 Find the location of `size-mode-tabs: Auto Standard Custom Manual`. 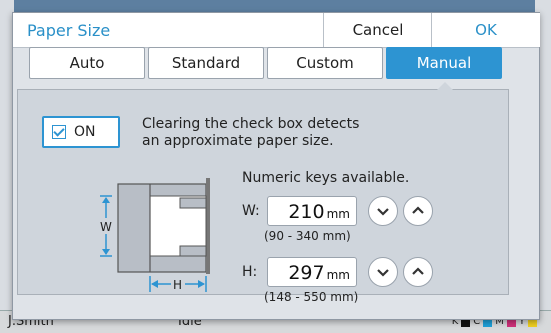

size-mode-tabs: Auto Standard Custom Manual is located at coordinates (267, 63).